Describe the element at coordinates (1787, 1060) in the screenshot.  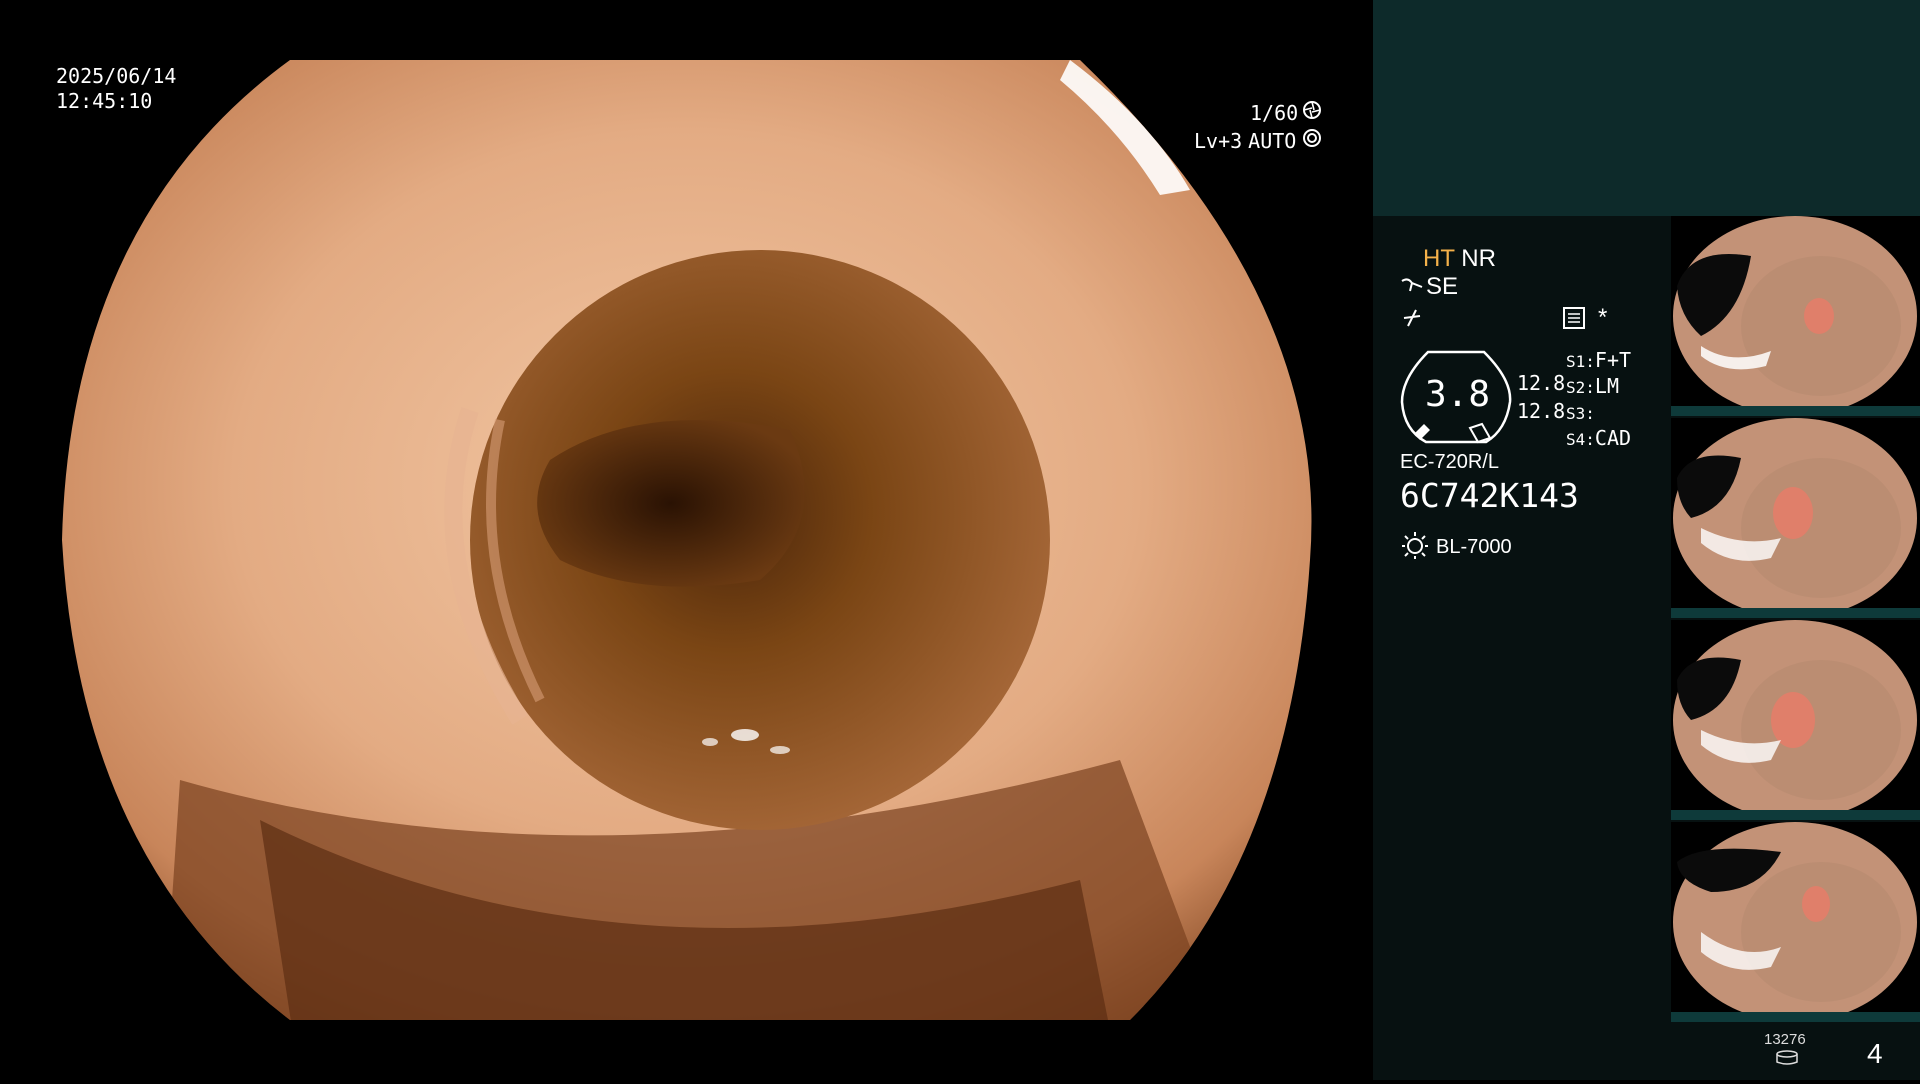
I see `storage-icon` at that location.